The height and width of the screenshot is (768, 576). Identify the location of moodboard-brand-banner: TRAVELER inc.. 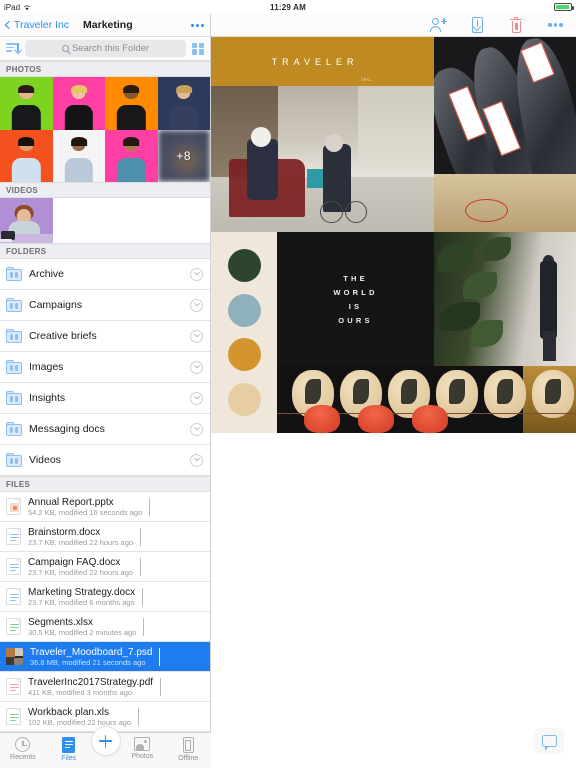
(322, 61).